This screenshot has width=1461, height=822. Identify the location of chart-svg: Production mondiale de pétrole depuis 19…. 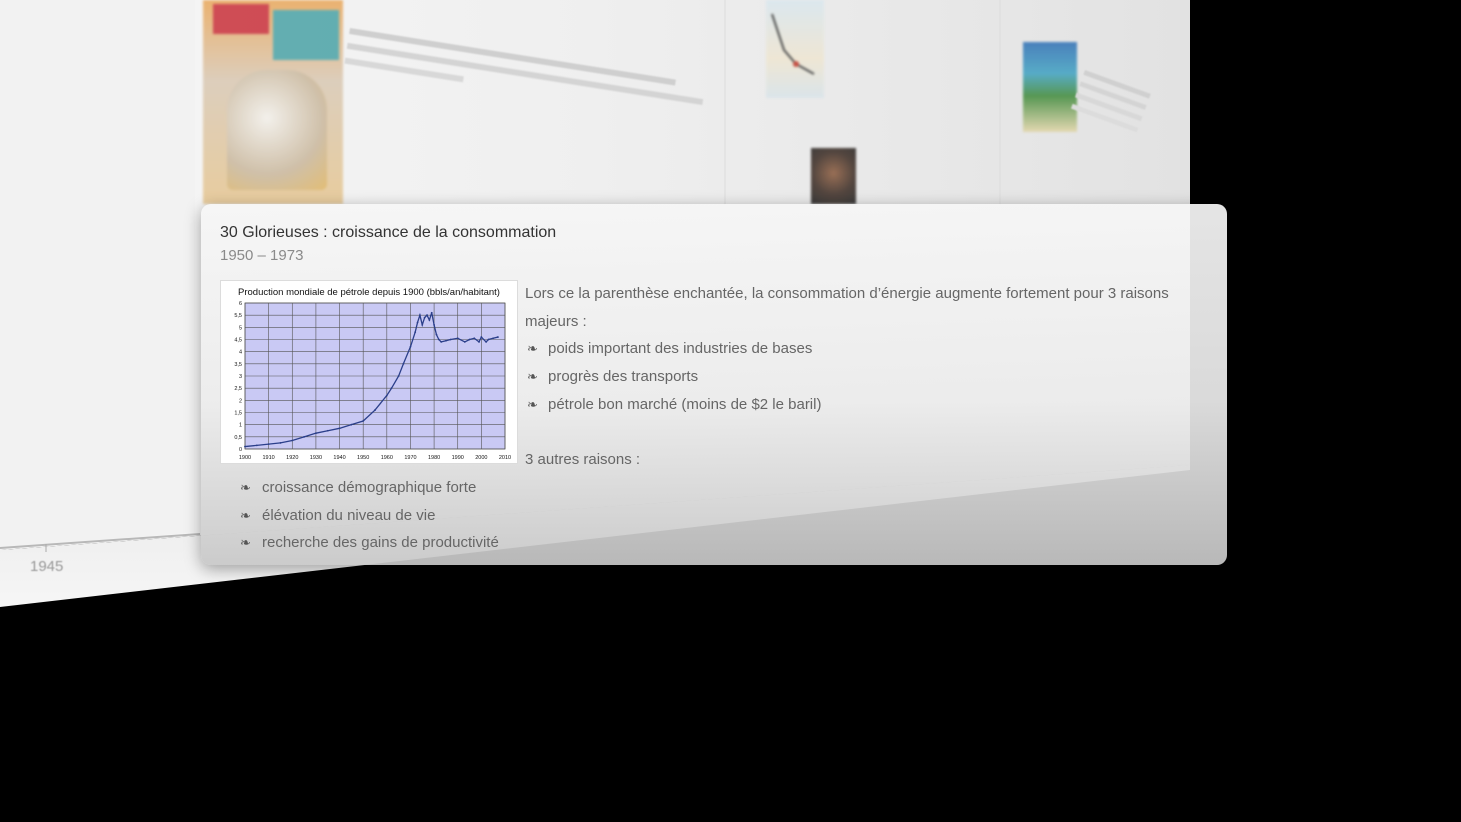
(372, 374).